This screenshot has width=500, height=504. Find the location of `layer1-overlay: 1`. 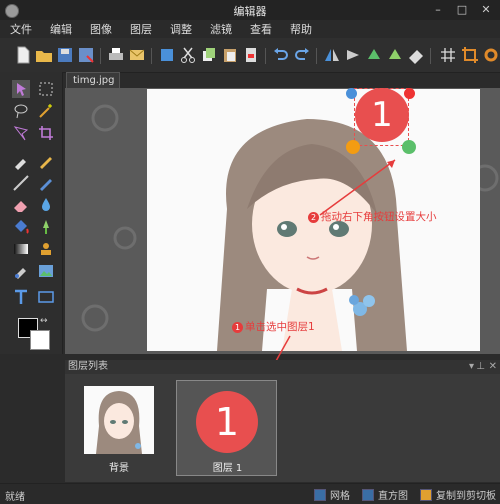

layer1-overlay: 1 is located at coordinates (381, 117).